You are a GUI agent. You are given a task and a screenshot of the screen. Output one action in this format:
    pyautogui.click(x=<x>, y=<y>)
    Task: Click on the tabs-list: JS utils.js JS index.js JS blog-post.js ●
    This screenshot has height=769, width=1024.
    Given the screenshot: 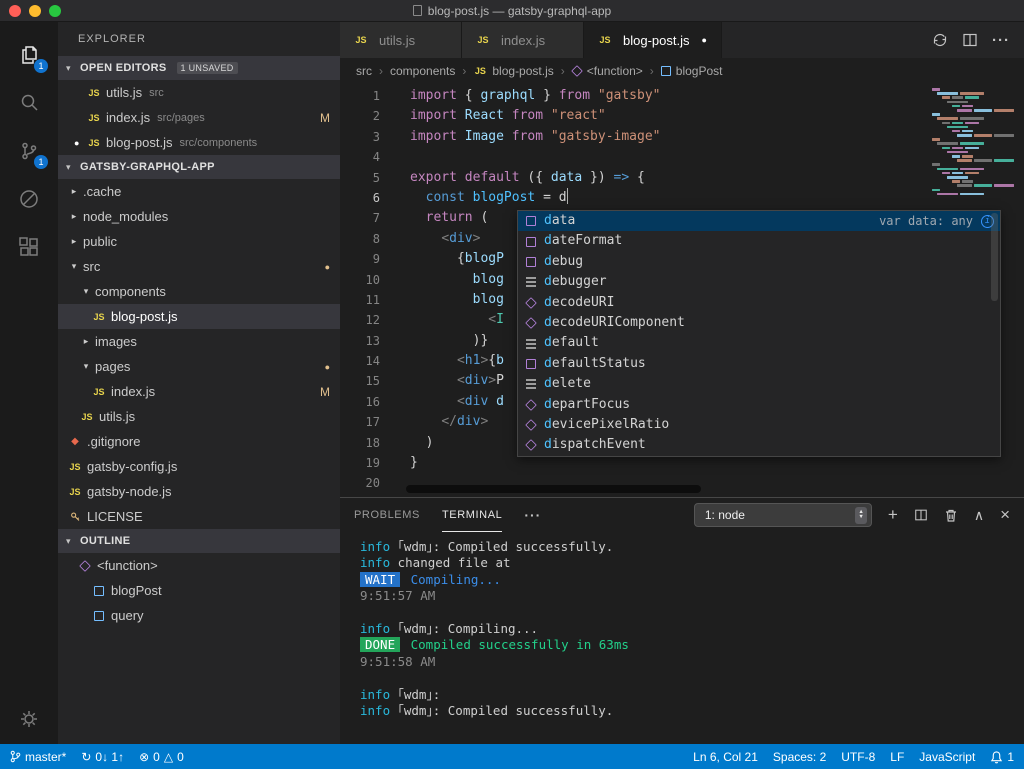 What is the action you would take?
    pyautogui.click(x=531, y=40)
    